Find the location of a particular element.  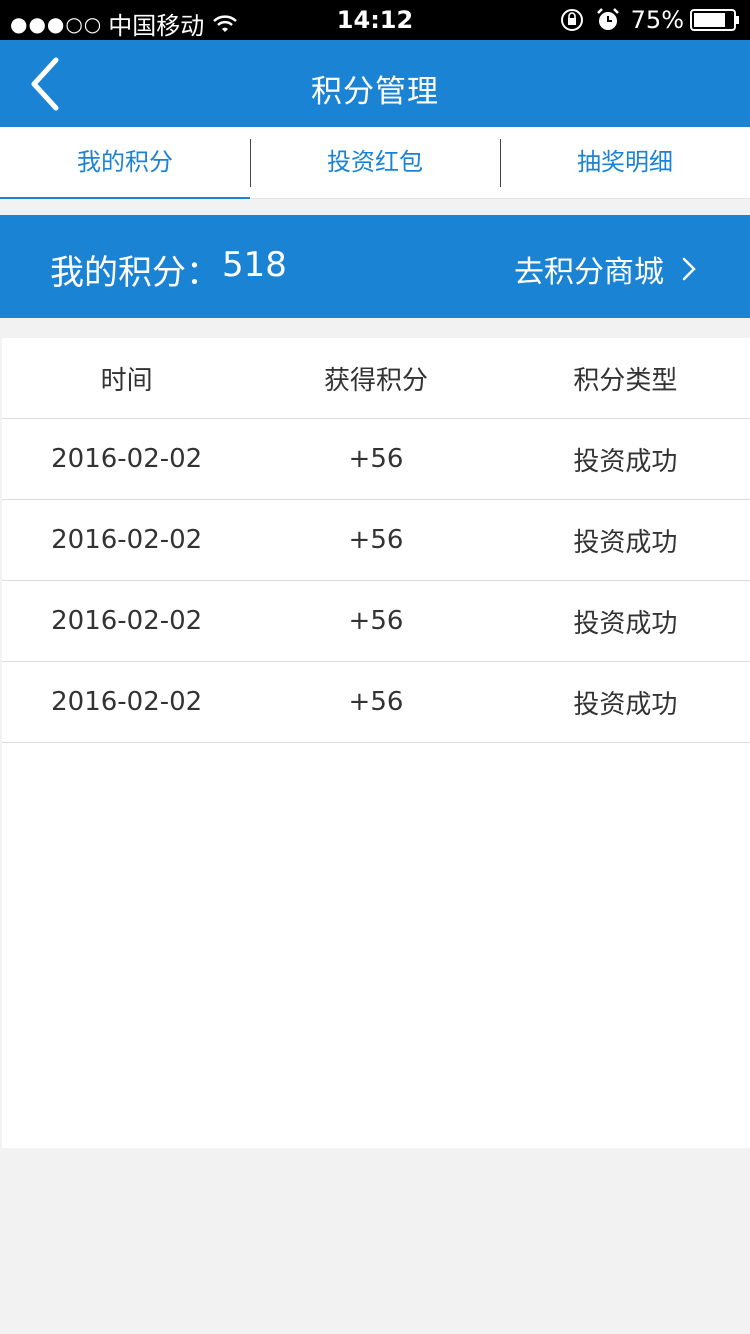

orientation-lock-icon is located at coordinates (571, 20).